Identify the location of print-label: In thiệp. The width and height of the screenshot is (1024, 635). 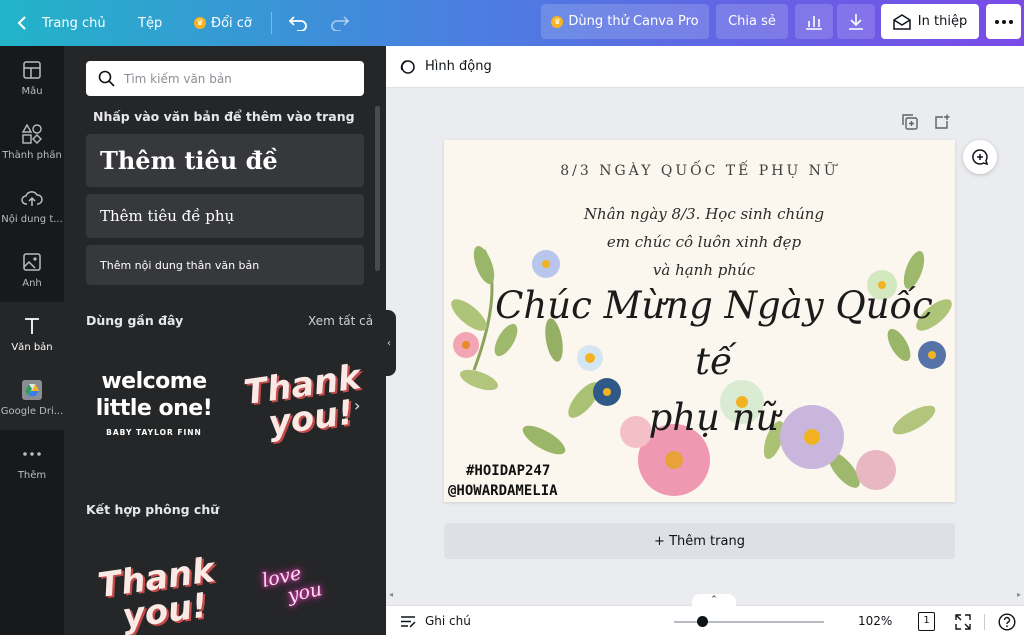
(942, 21).